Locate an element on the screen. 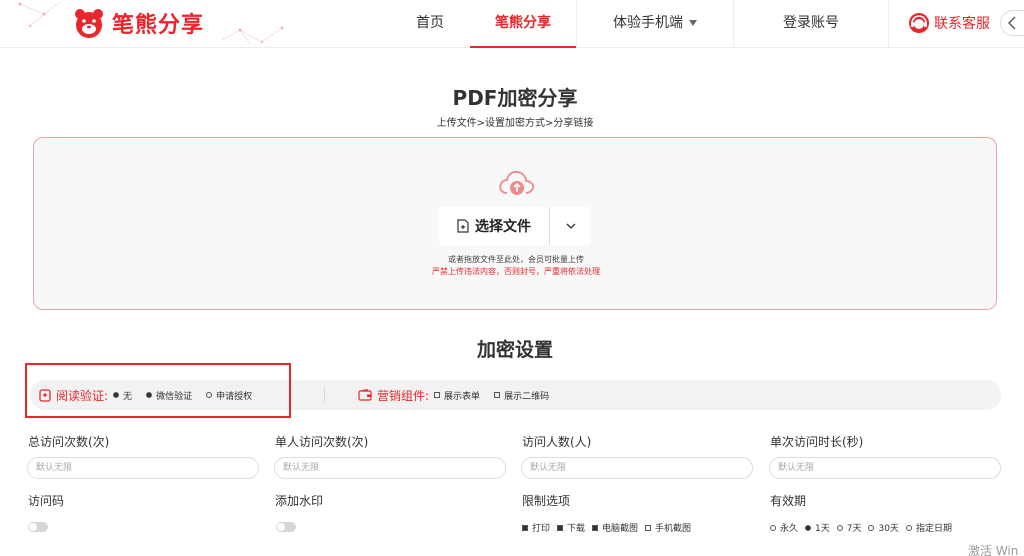  visitor-count-label: 访问人数(人) is located at coordinates (557, 442).